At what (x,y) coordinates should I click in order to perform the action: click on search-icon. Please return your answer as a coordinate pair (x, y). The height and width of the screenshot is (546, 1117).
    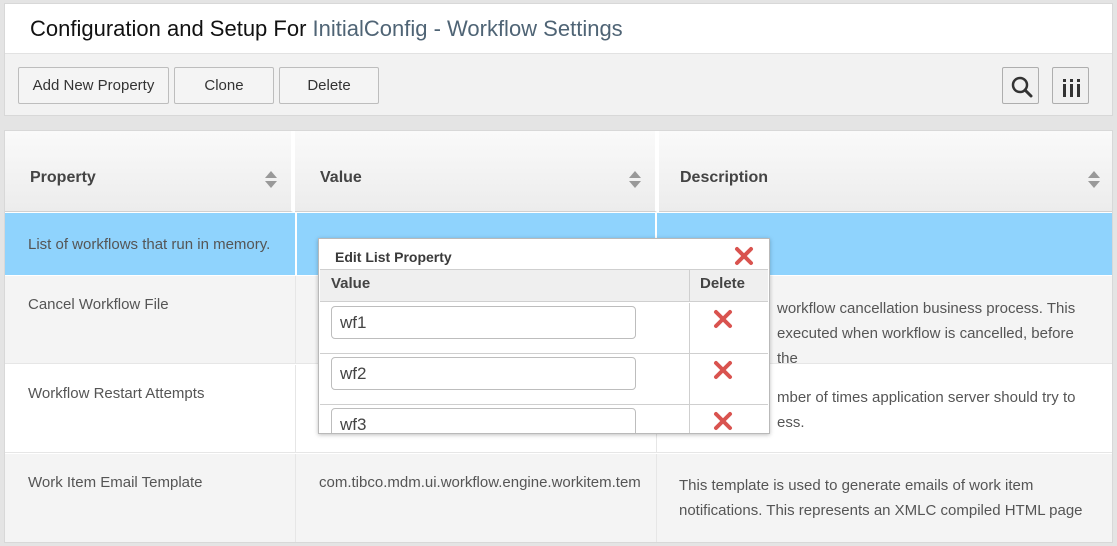
    Looking at the image, I should click on (1022, 87).